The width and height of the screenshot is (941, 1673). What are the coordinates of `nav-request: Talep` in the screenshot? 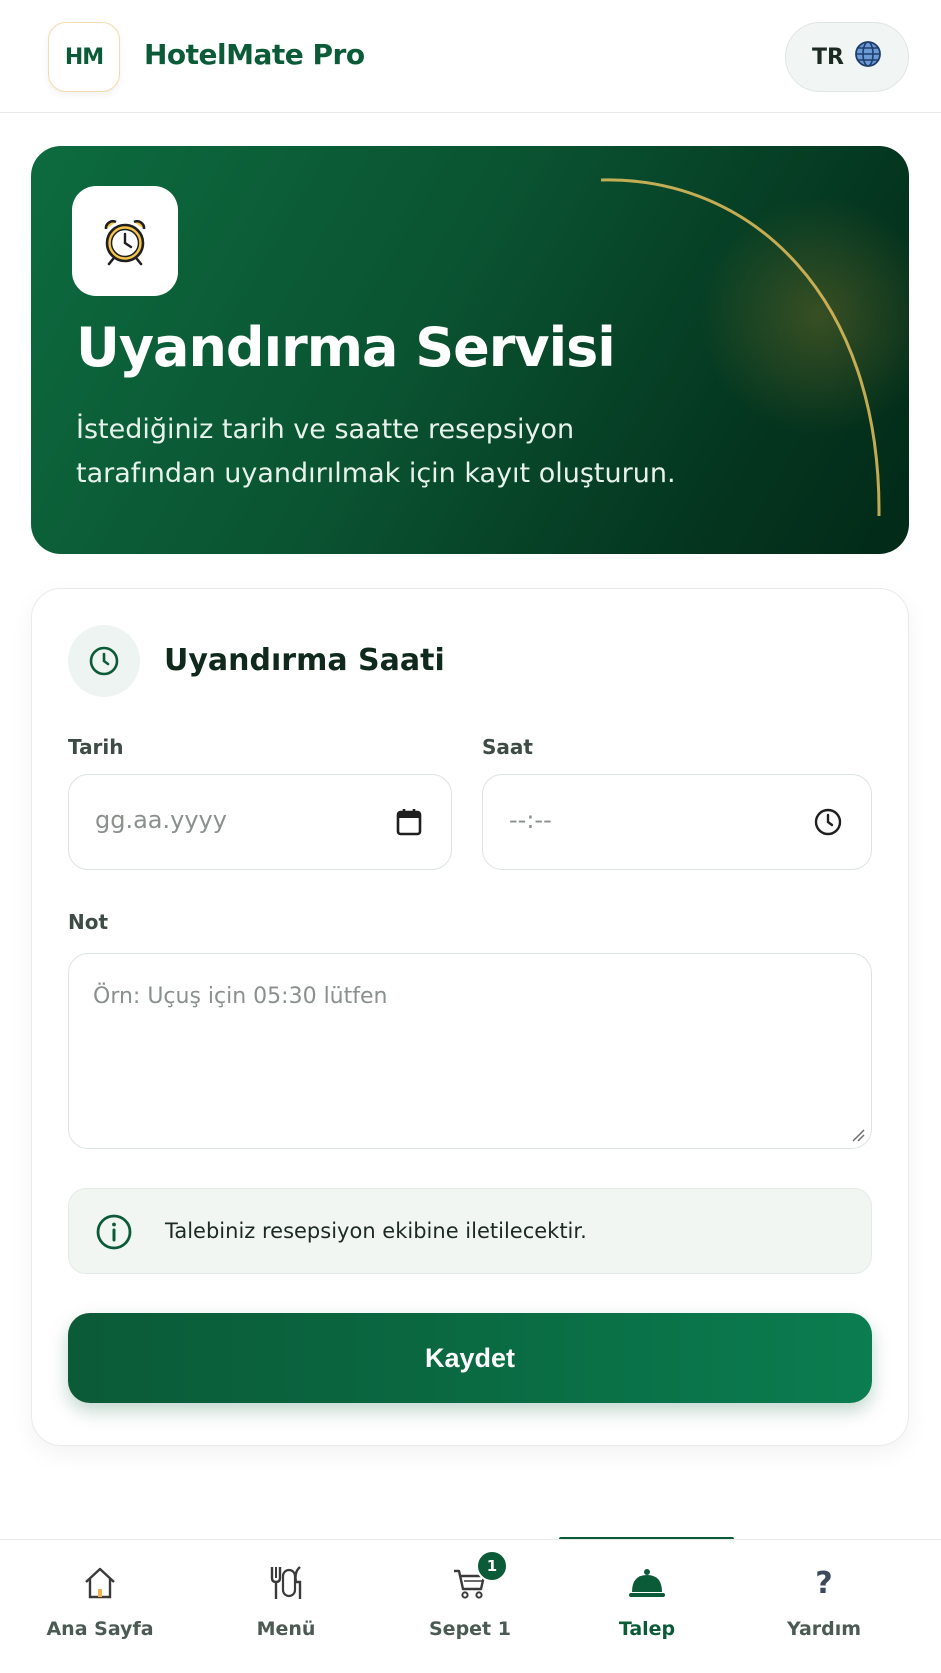 It's located at (647, 1606).